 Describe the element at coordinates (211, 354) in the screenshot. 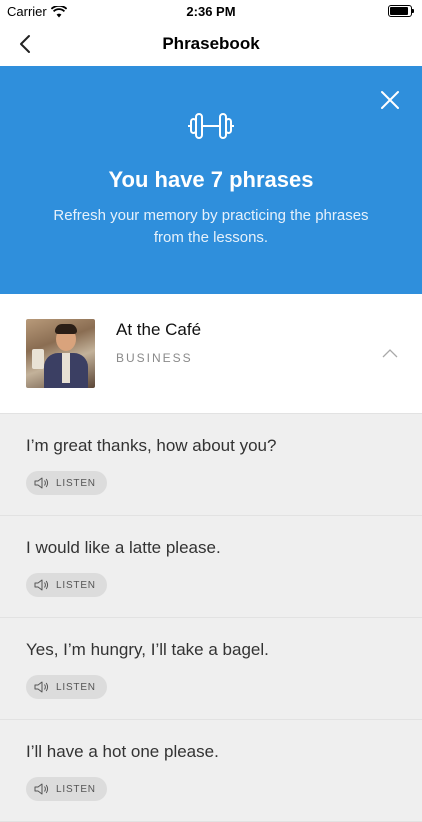

I see `lesson-card: At the Café BUSINESS` at that location.